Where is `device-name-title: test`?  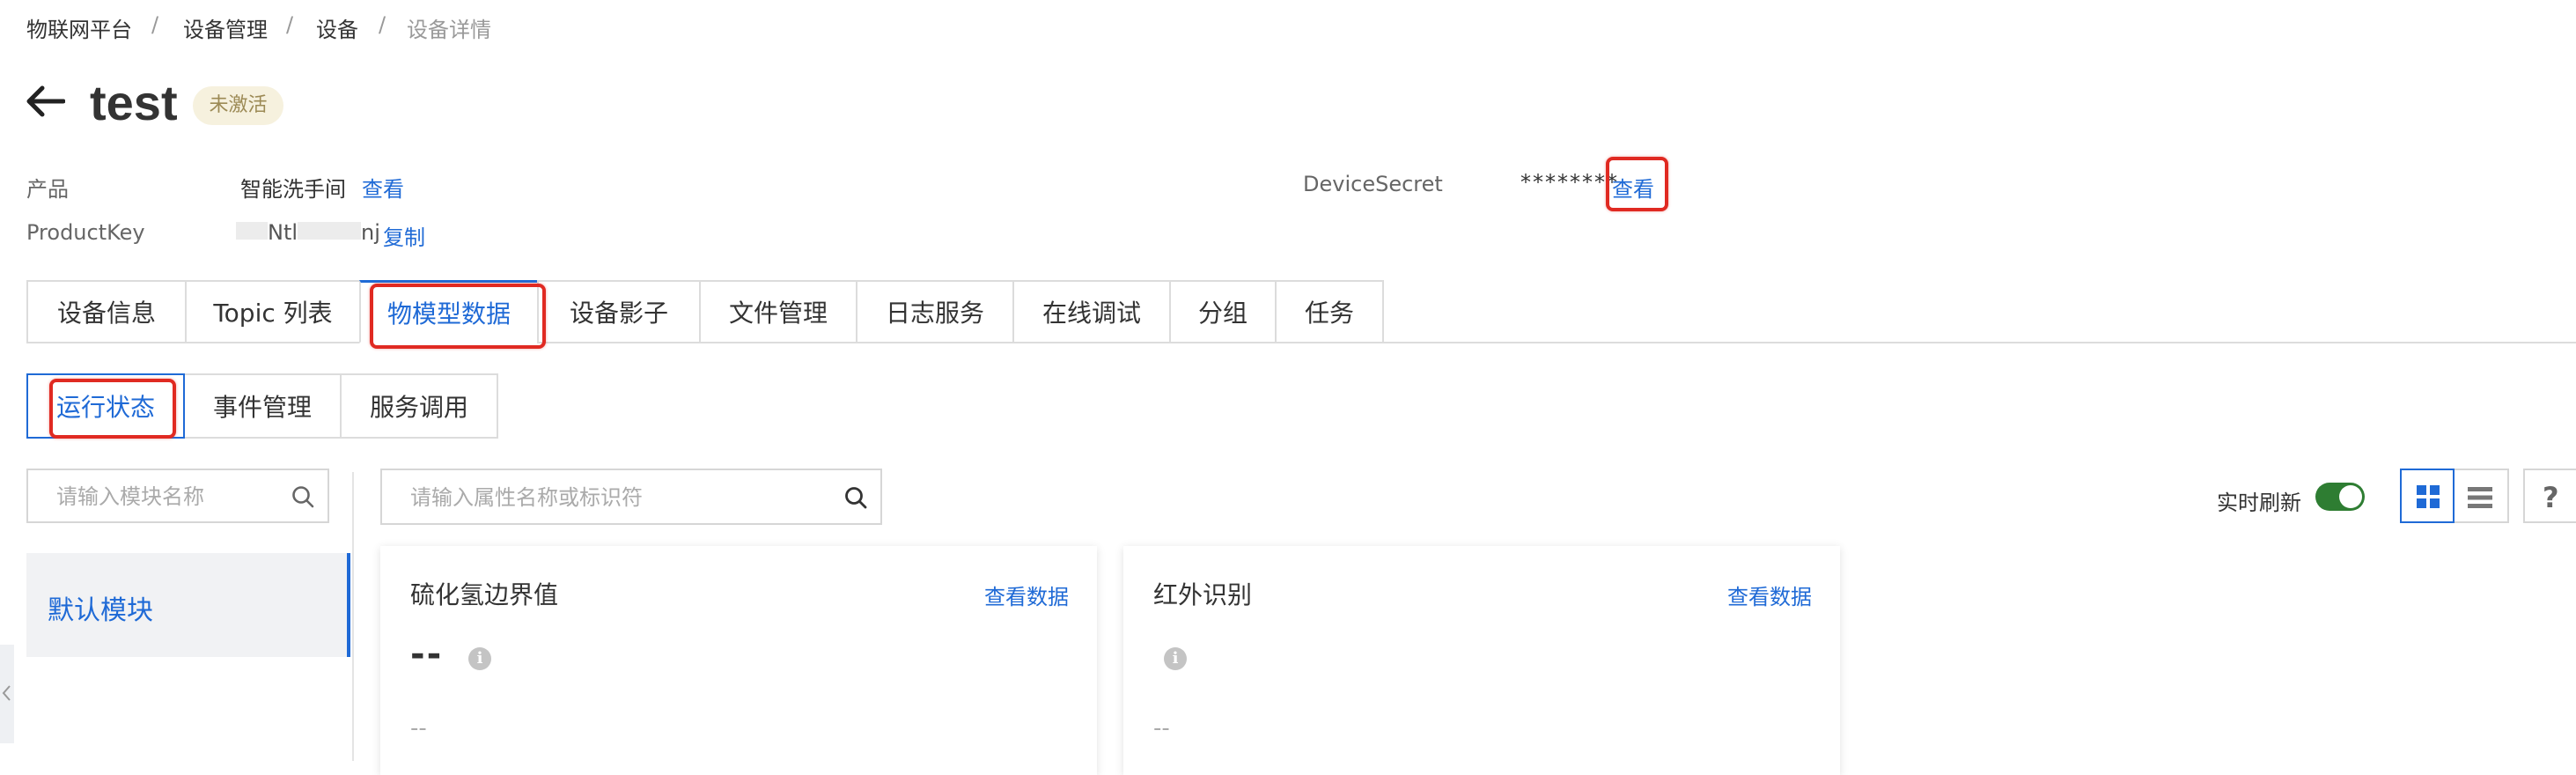 device-name-title: test is located at coordinates (134, 103).